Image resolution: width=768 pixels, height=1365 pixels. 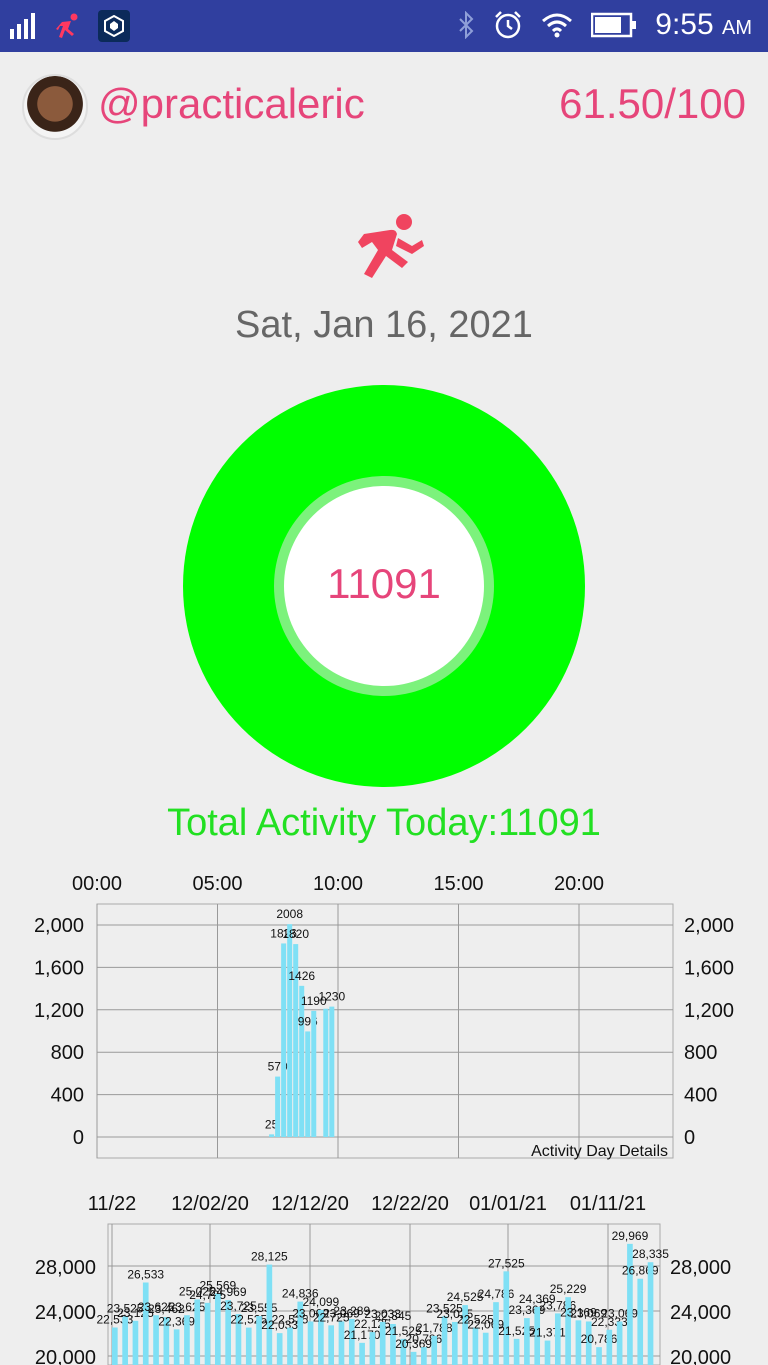 What do you see at coordinates (709, 926) in the screenshot?
I see `y-tick-right: 2,000` at bounding box center [709, 926].